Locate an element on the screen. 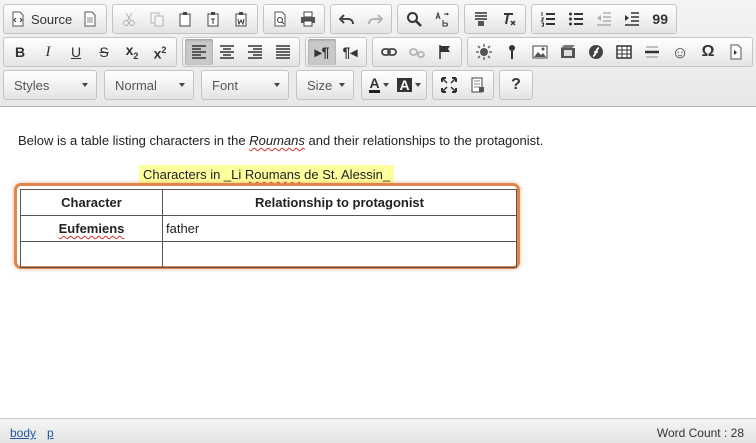 The width and height of the screenshot is (756, 443). show-blocks-button is located at coordinates (477, 85).